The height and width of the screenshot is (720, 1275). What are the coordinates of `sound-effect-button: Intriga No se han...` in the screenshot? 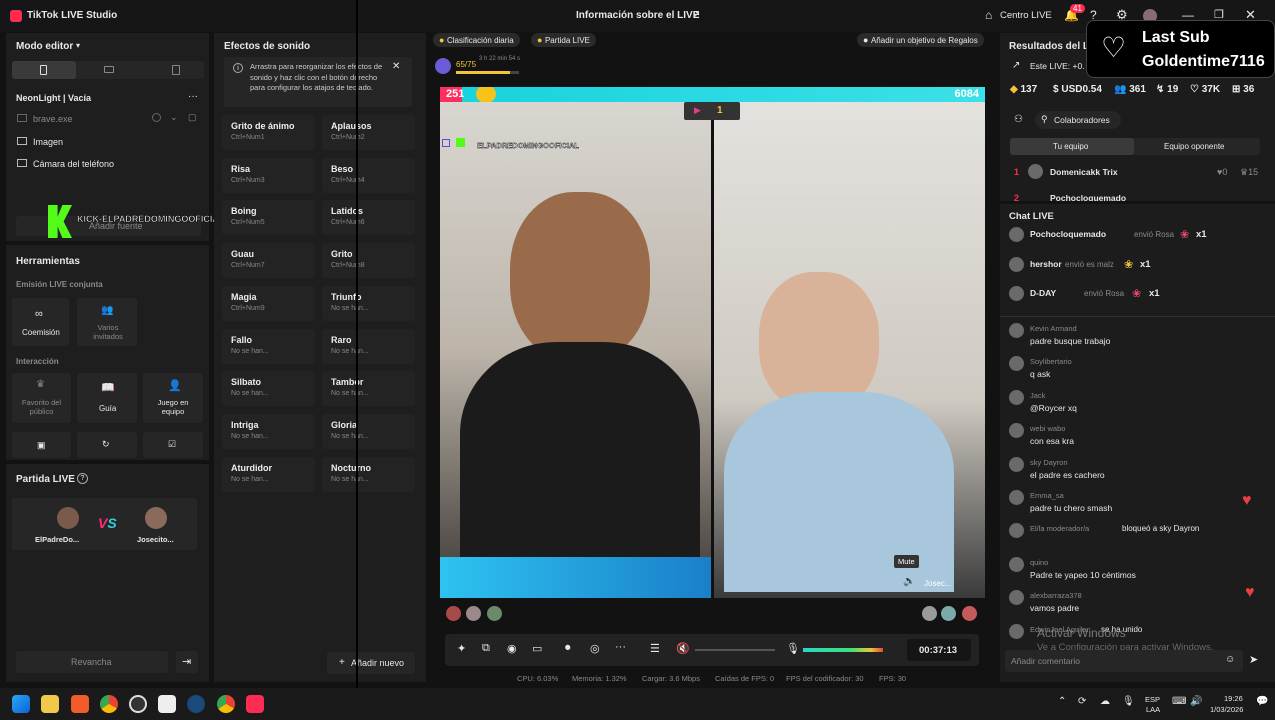 It's located at (268, 431).